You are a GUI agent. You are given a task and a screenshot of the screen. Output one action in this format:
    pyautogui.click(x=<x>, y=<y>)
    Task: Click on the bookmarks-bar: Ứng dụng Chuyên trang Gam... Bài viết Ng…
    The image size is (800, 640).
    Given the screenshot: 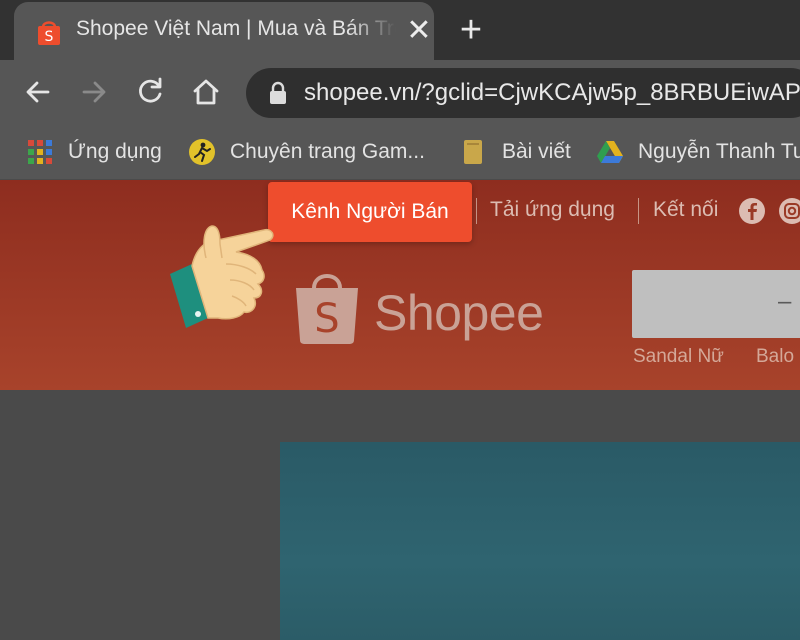 What is the action you would take?
    pyautogui.click(x=400, y=152)
    